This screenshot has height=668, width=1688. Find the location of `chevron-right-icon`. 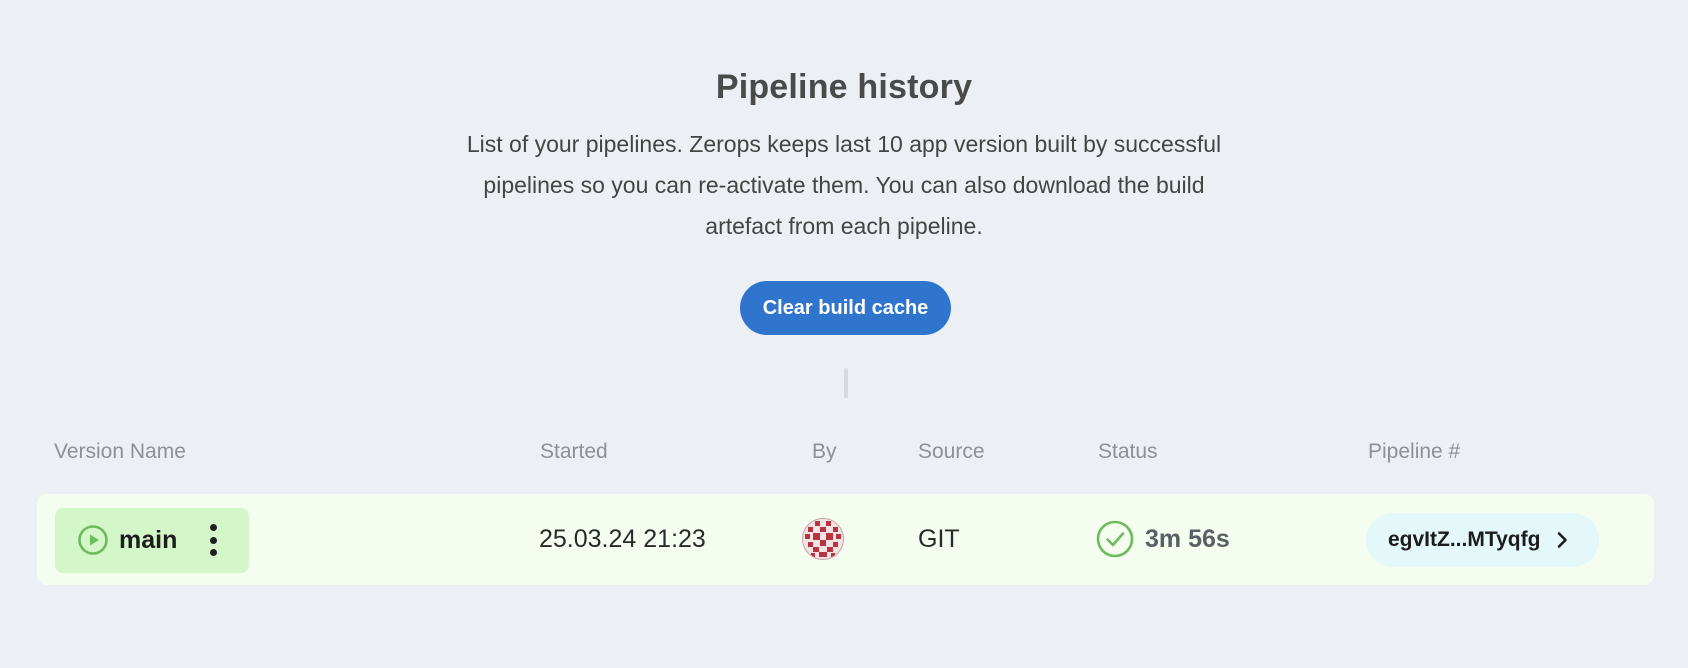

chevron-right-icon is located at coordinates (1562, 540).